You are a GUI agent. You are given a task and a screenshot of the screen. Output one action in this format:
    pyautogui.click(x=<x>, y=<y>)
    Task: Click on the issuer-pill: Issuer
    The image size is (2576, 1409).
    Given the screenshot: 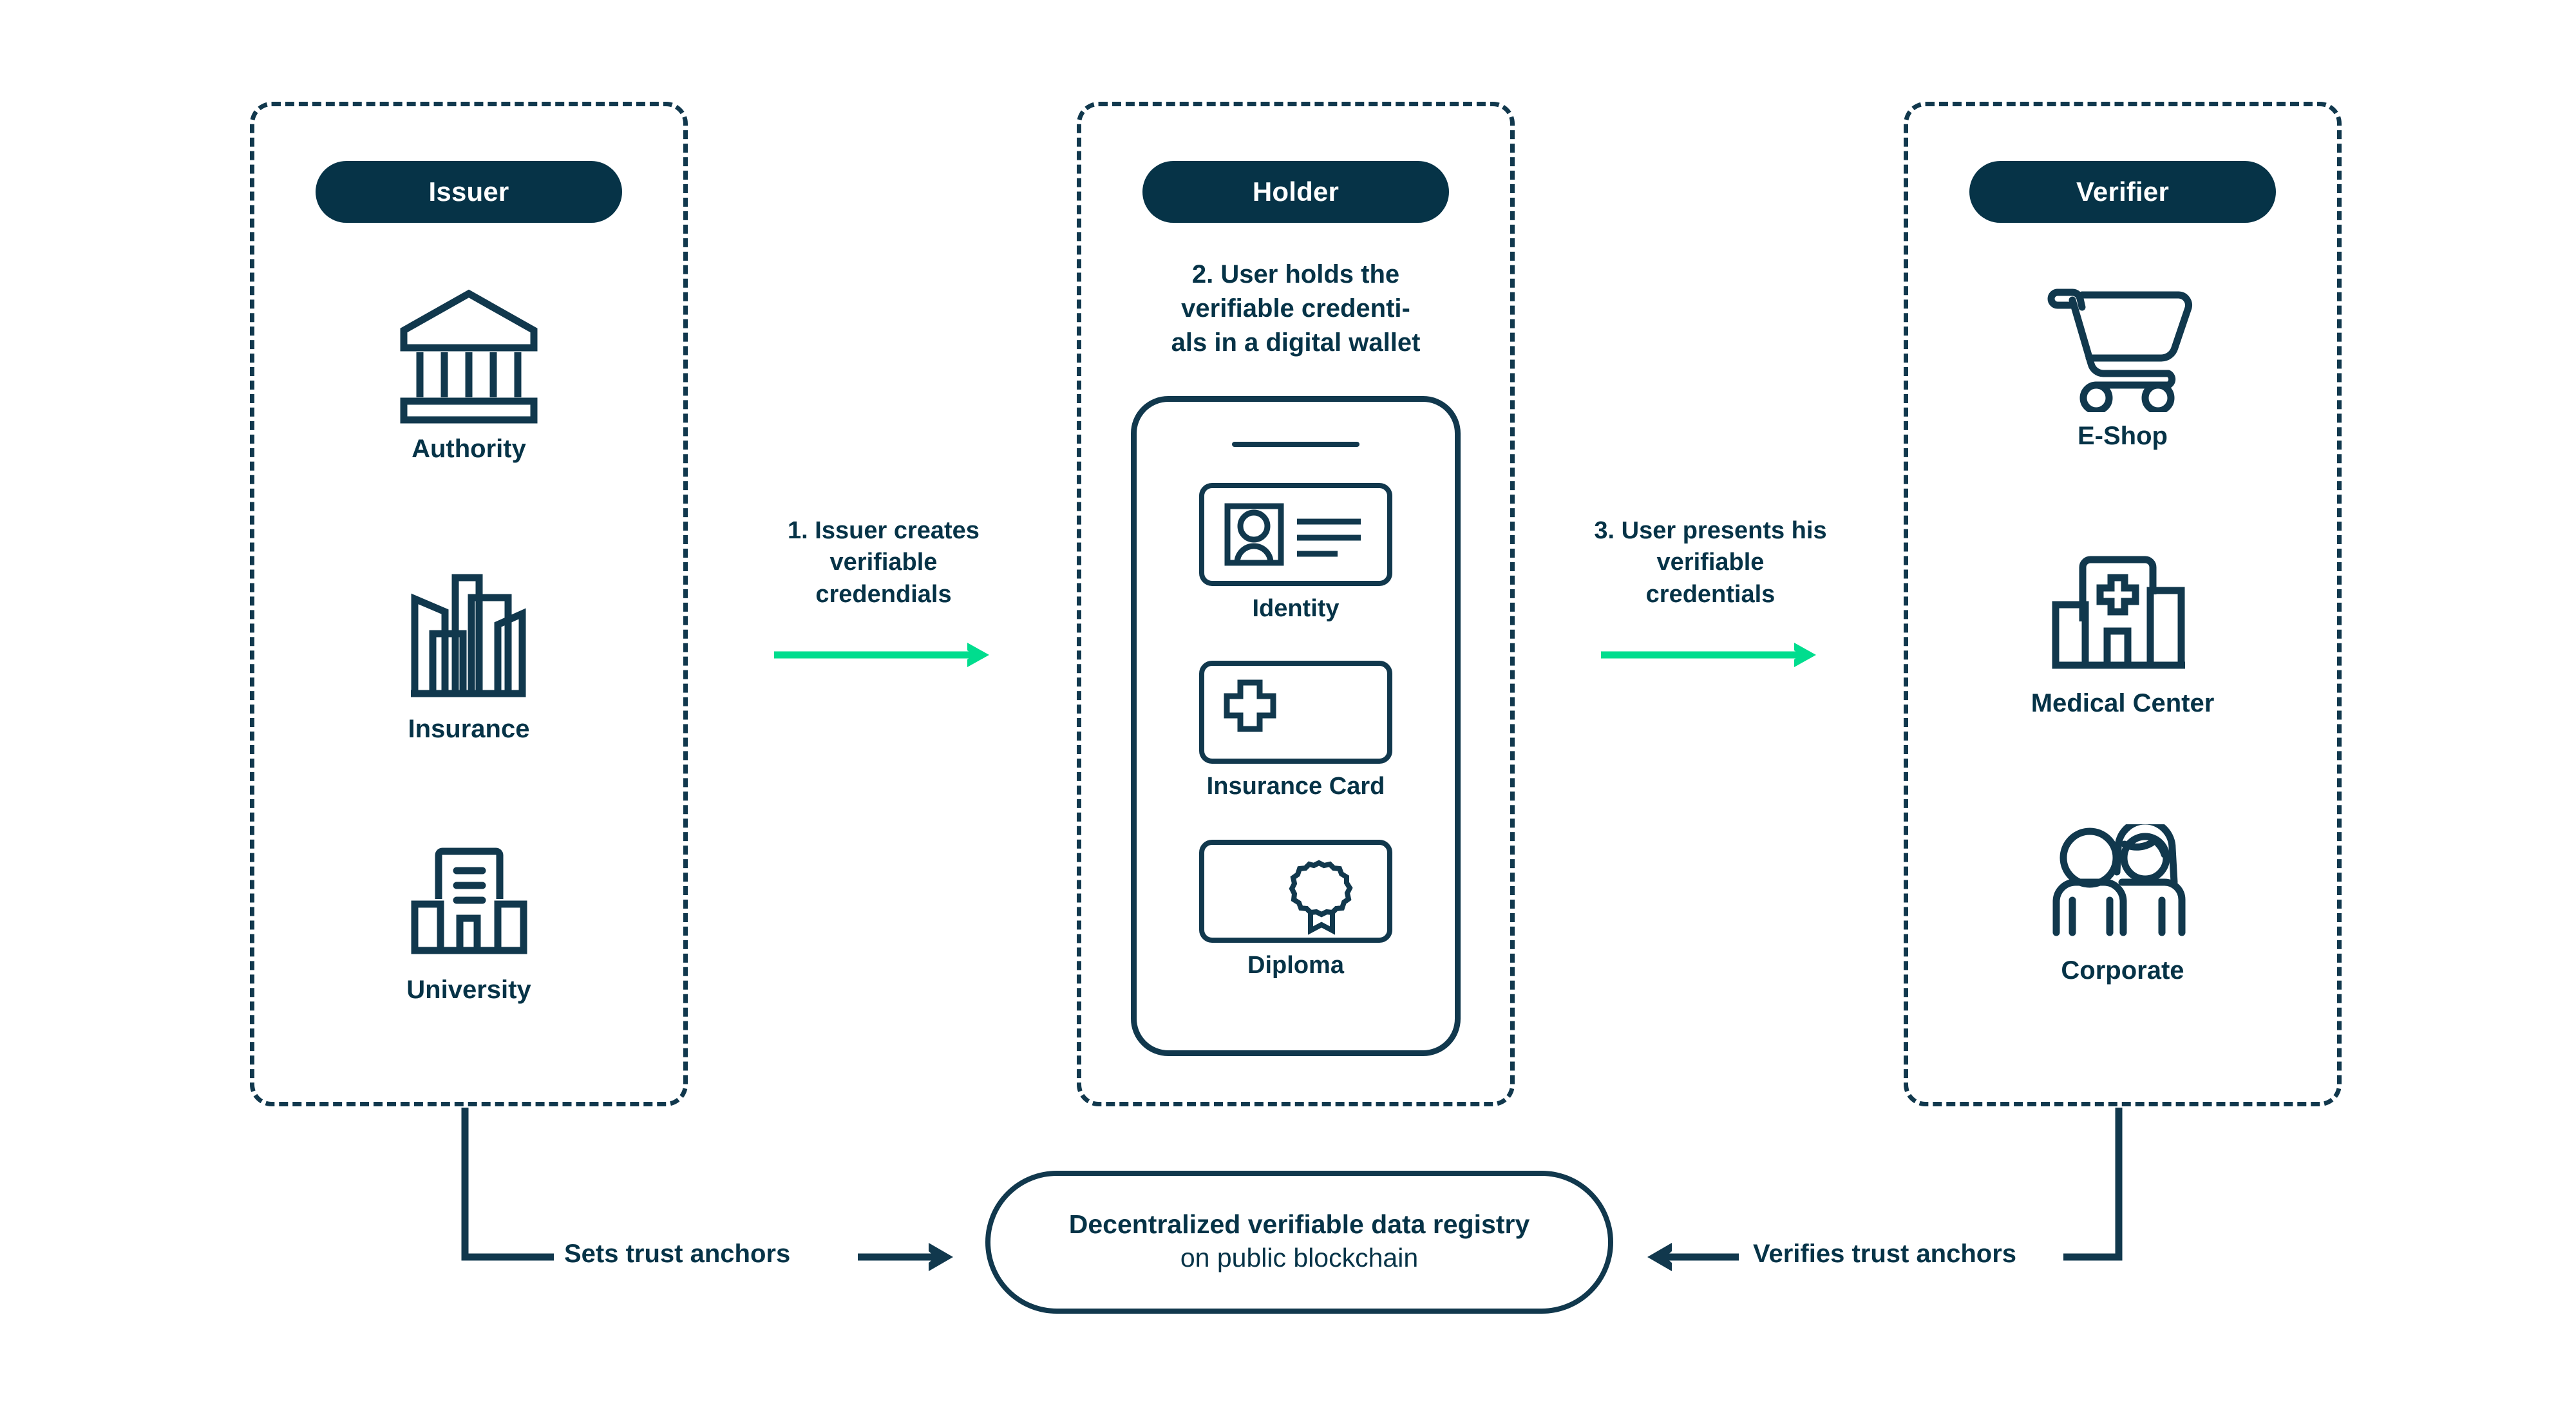 What is the action you would take?
    pyautogui.click(x=469, y=192)
    